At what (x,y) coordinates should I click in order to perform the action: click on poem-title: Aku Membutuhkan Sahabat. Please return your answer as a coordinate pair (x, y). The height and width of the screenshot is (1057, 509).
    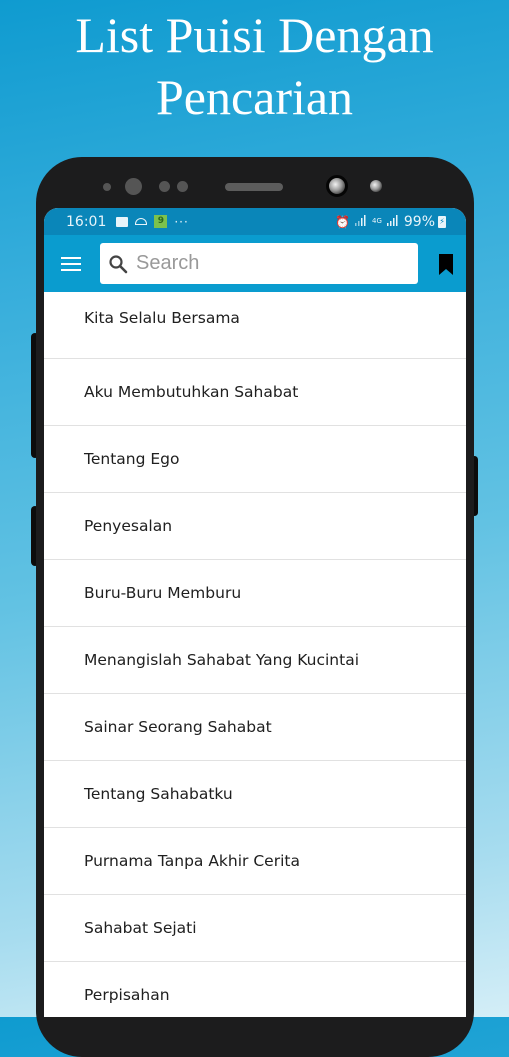
    Looking at the image, I should click on (191, 392).